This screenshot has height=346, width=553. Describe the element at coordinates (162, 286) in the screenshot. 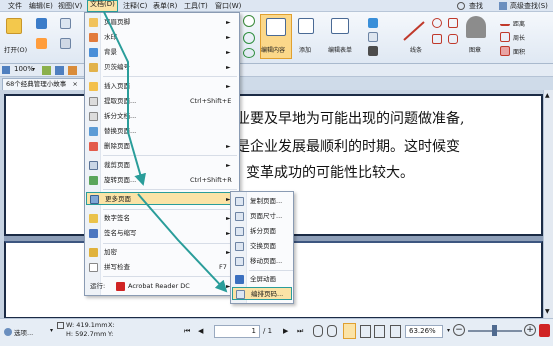

I see `menu-item-run-app: 运行: Acrobat Reader DC ►` at that location.